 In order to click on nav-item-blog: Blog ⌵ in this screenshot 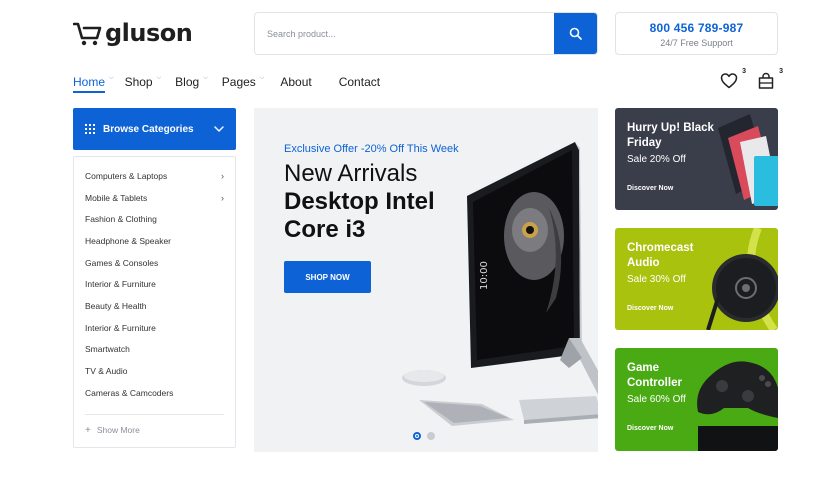, I will do `click(191, 83)`.